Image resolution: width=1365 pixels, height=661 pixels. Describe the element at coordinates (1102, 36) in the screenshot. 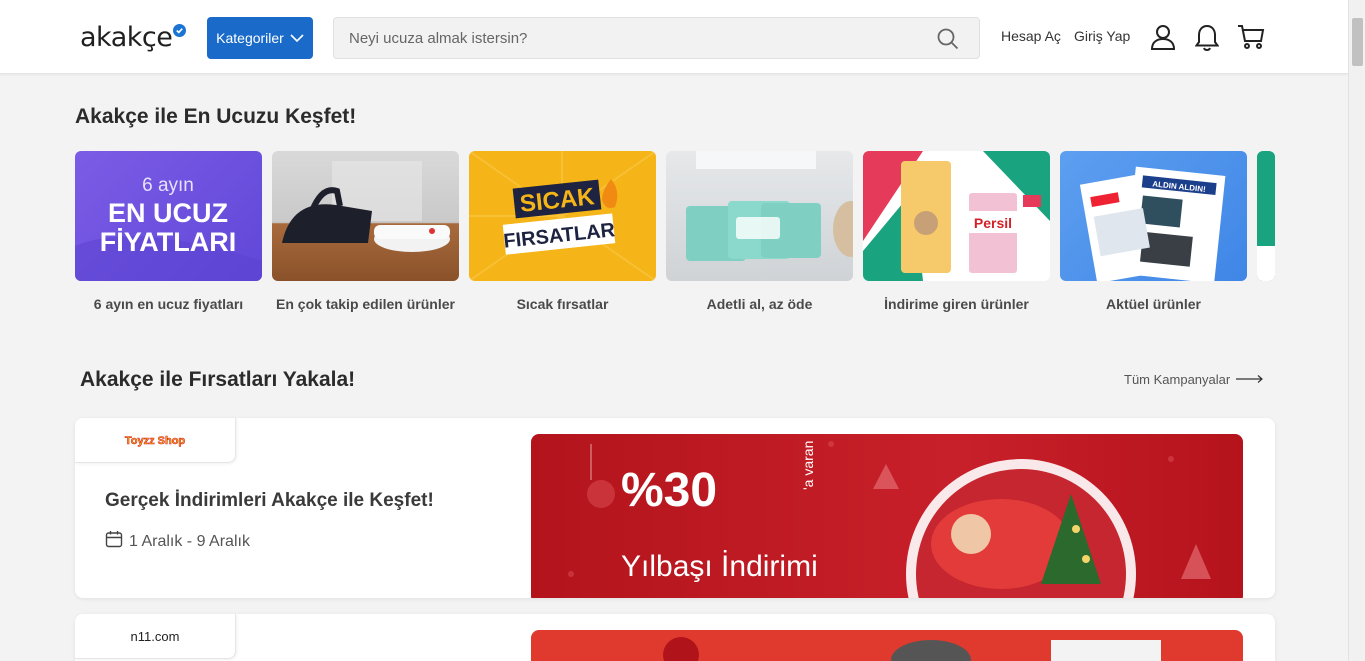

I see `login-link: Giriş Yap` at that location.